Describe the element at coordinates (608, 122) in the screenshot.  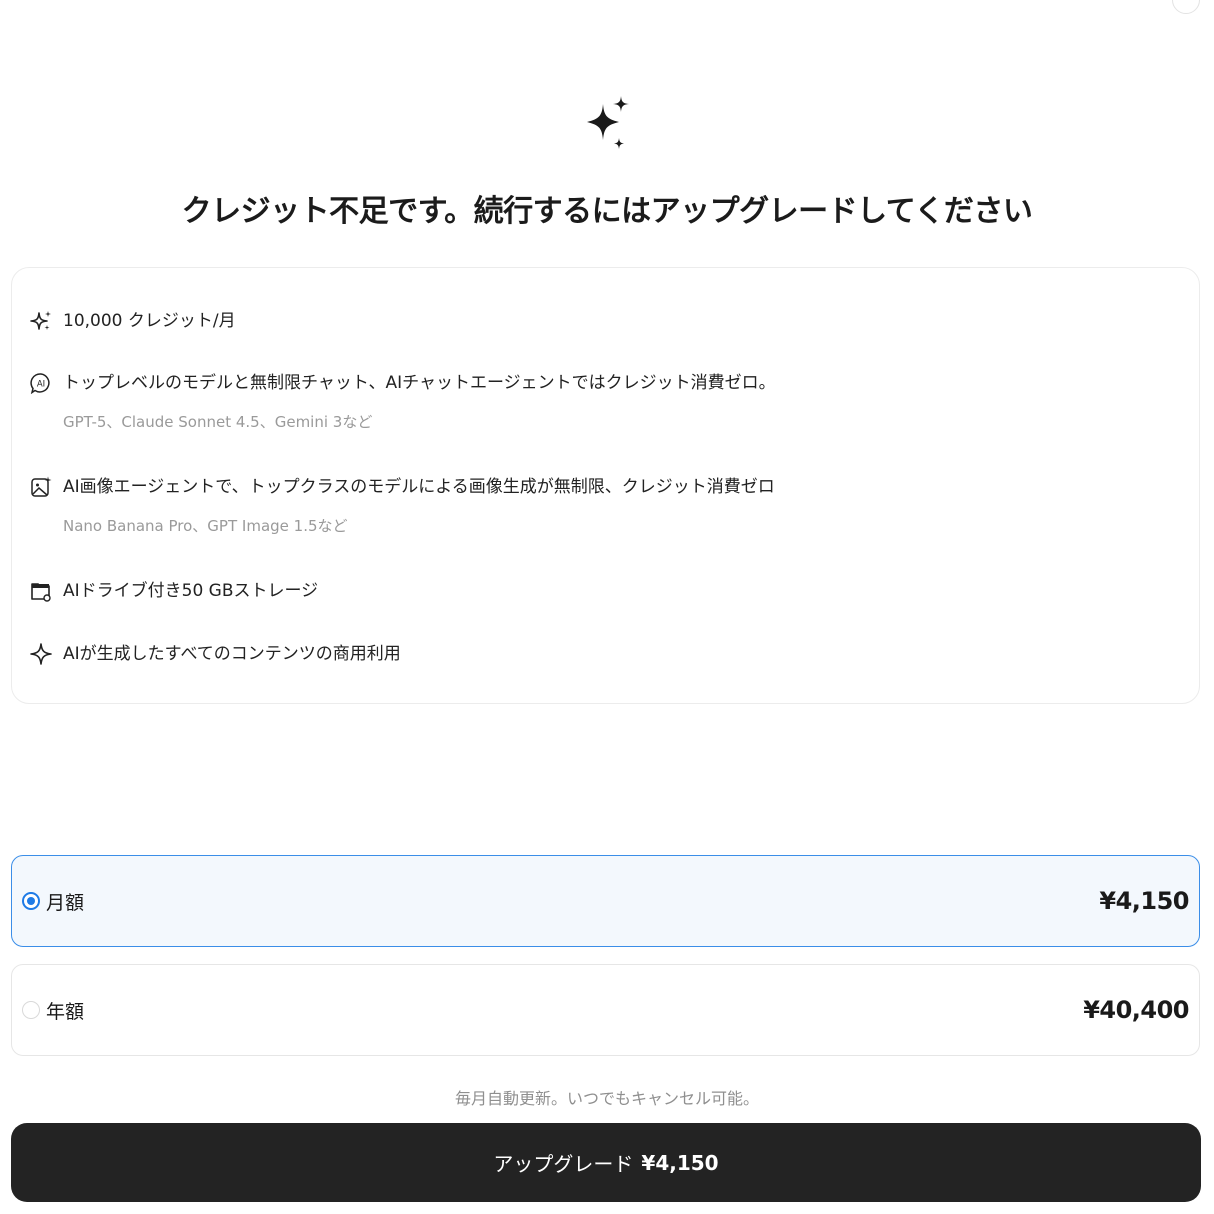
I see `sparkles-hero-icon` at that location.